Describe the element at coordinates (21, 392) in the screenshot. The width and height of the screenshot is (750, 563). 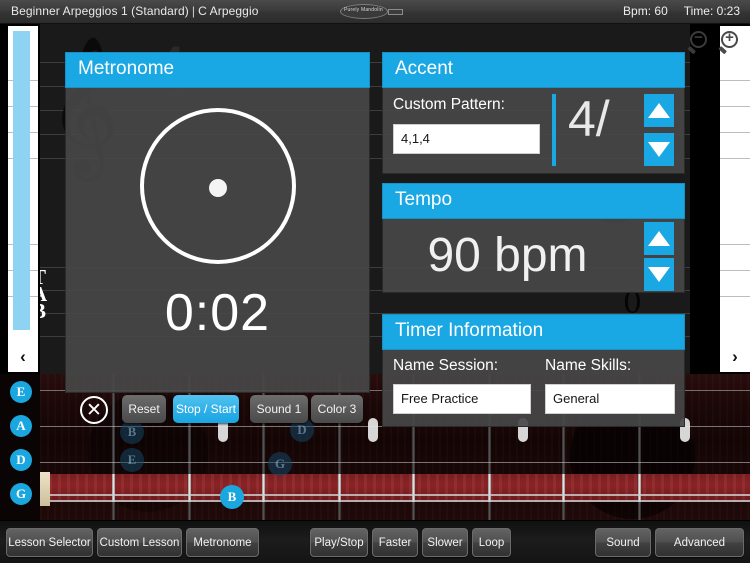
I see `string-marker-e: E` at that location.